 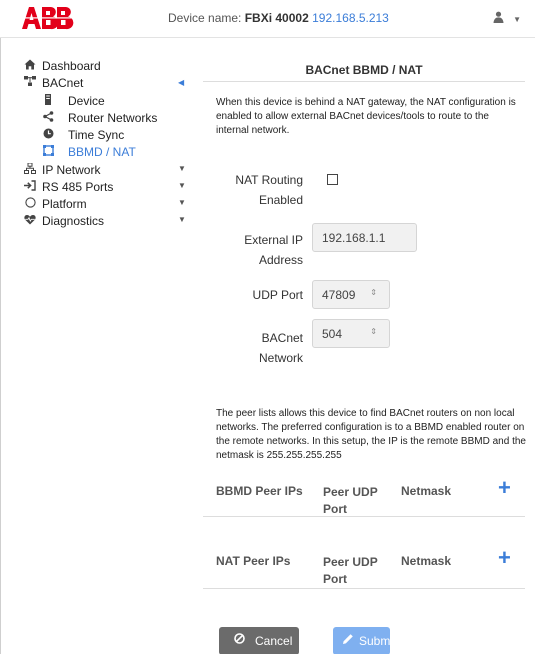 I want to click on submit-button: Submit, so click(x=364, y=640).